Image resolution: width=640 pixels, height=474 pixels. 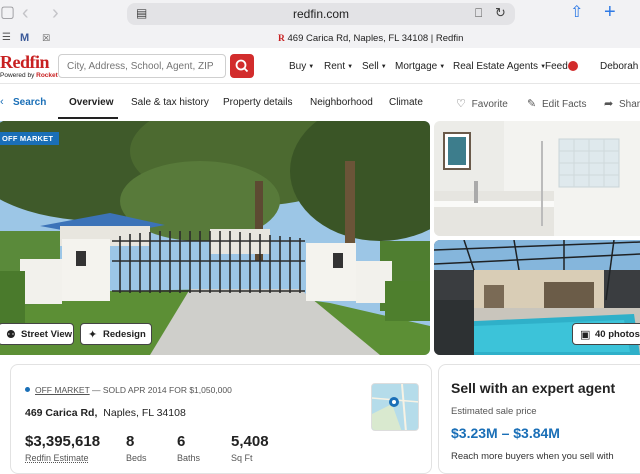 What do you see at coordinates (63, 441) in the screenshot?
I see `estimate-value: $3,395,618` at bounding box center [63, 441].